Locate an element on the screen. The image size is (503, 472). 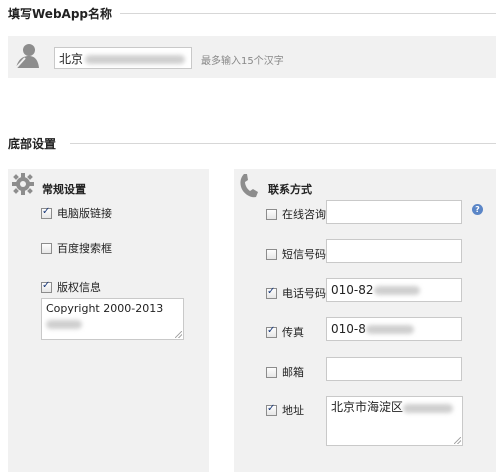
contact-label: 传真 is located at coordinates (293, 332).